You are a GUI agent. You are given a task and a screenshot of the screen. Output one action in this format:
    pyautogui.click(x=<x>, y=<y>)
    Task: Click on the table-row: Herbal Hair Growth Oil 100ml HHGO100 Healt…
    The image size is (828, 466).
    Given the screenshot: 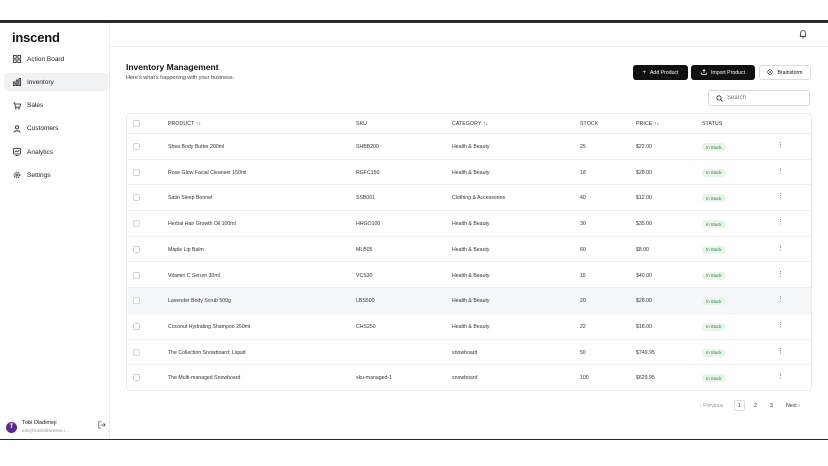 What is the action you would take?
    pyautogui.click(x=469, y=224)
    